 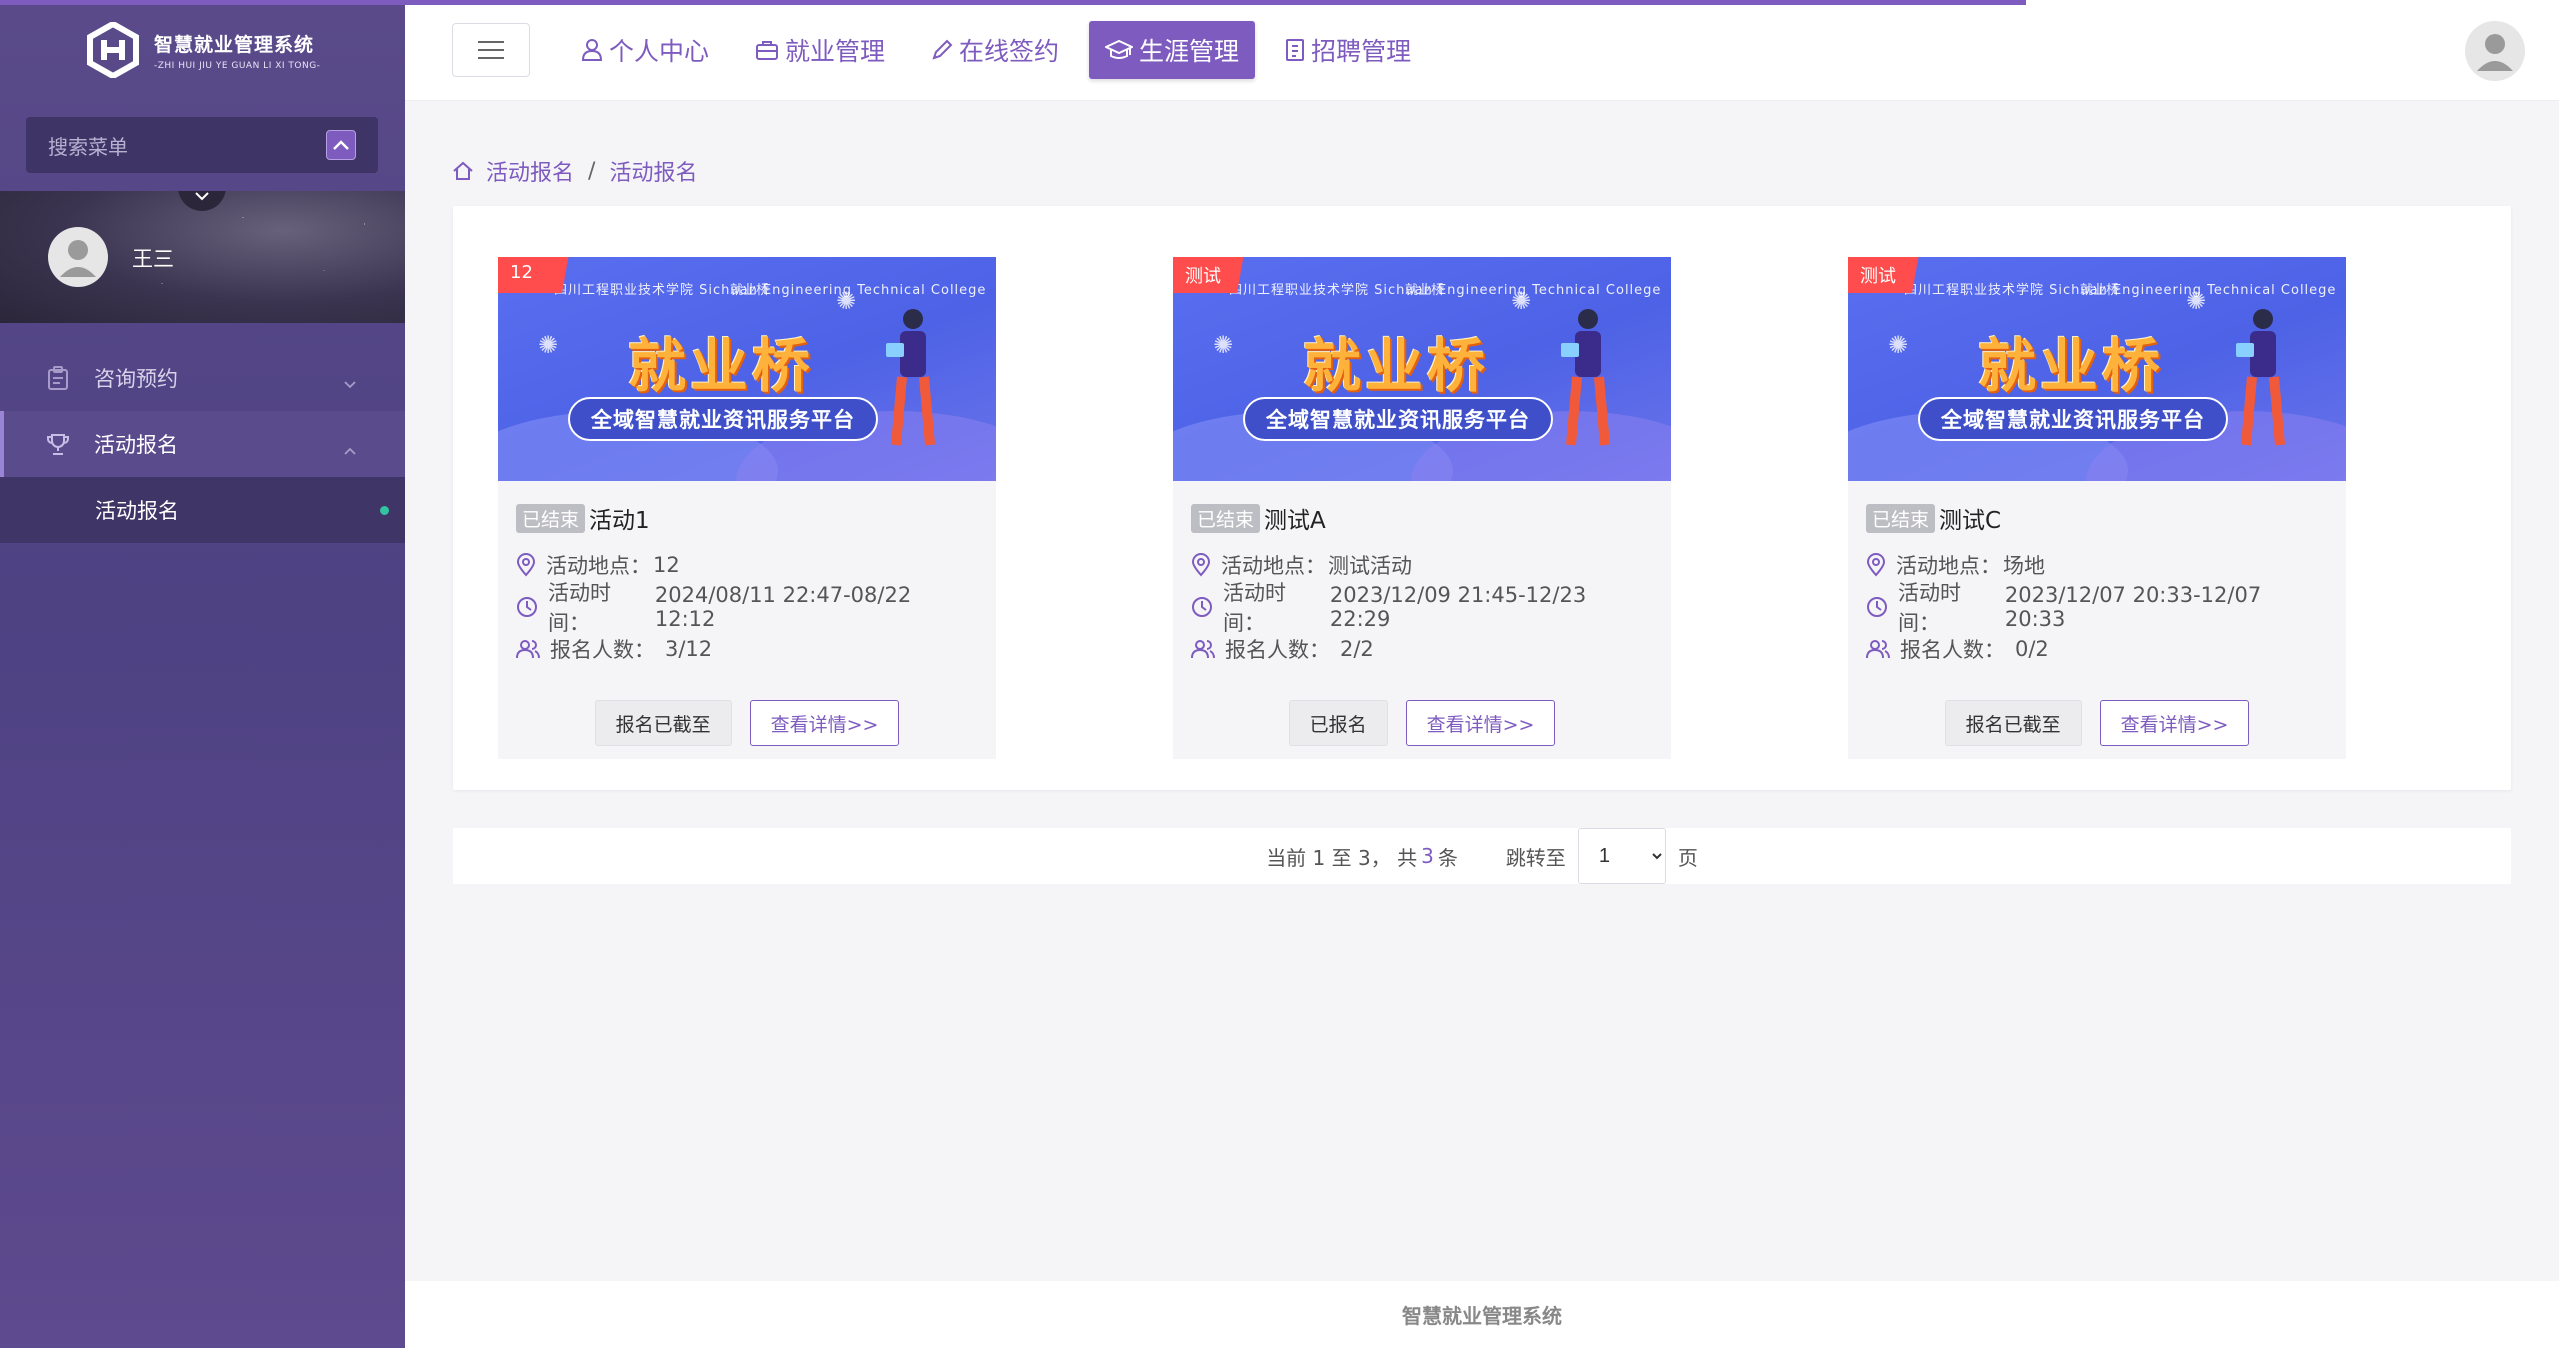 What do you see at coordinates (820, 50) in the screenshot?
I see `nav-employment: 就业管理` at bounding box center [820, 50].